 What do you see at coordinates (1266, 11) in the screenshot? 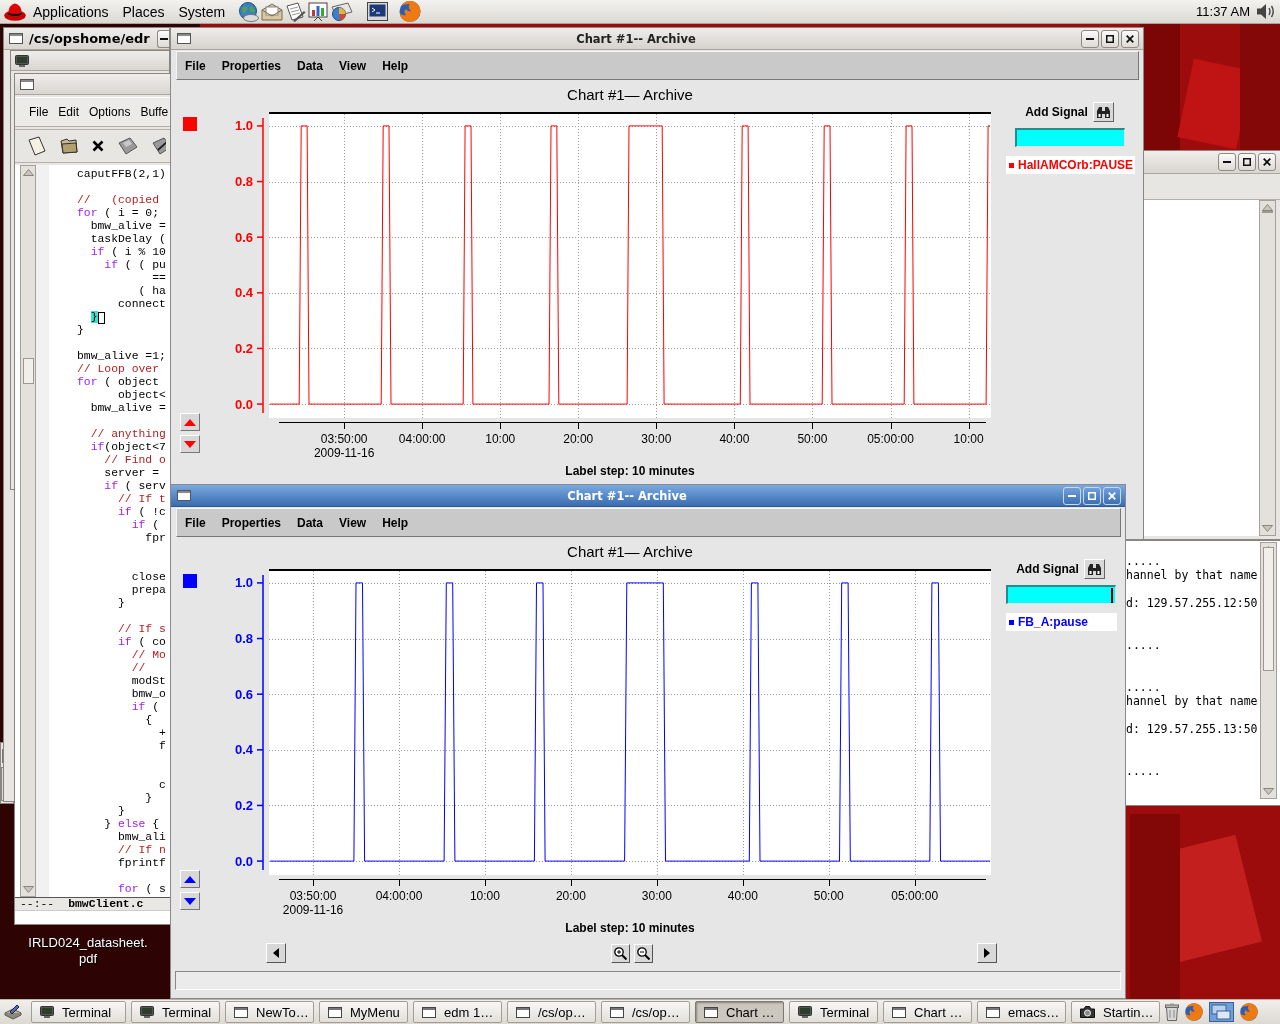
I see `speaker-icon` at bounding box center [1266, 11].